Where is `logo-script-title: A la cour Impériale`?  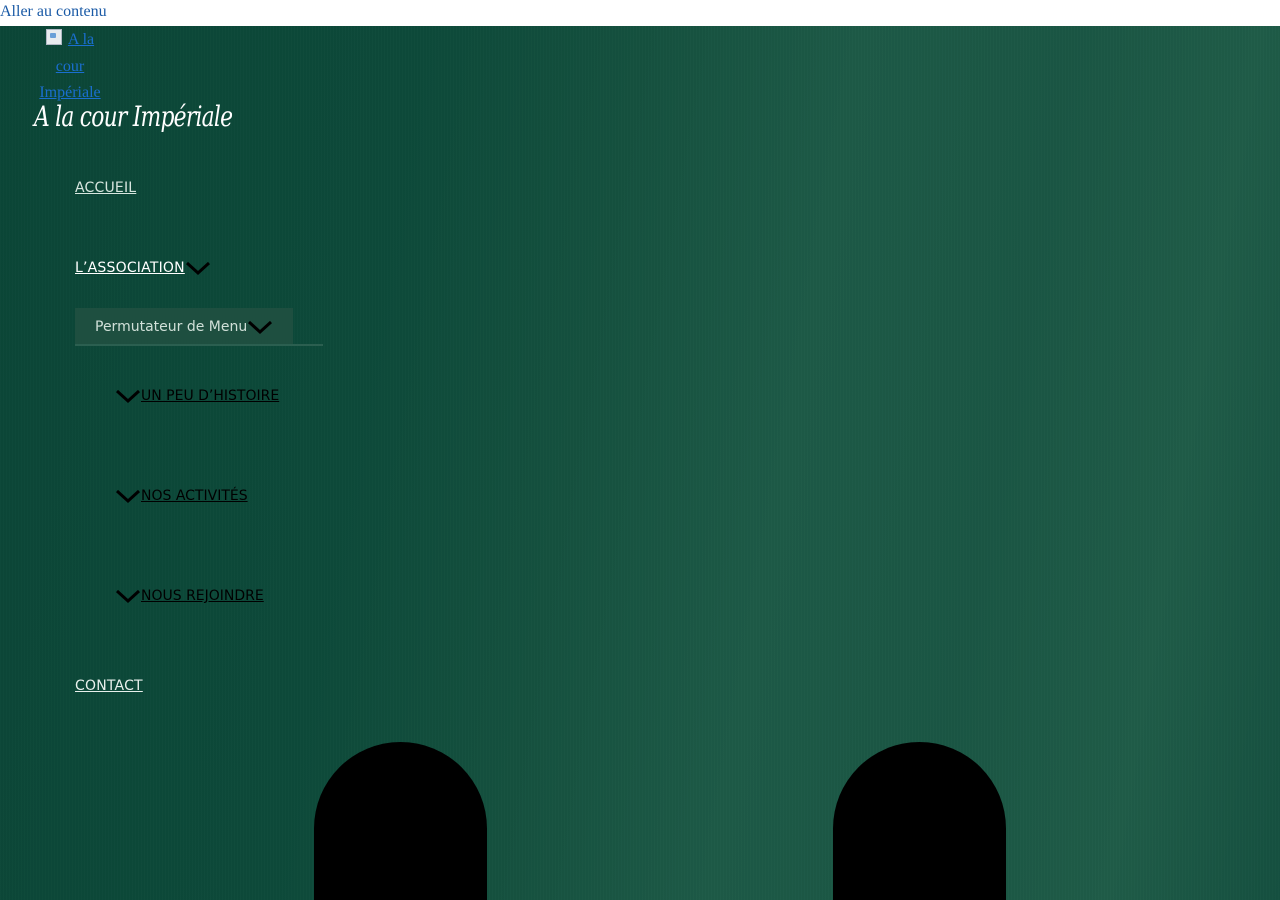 logo-script-title: A la cour Impériale is located at coordinates (133, 116).